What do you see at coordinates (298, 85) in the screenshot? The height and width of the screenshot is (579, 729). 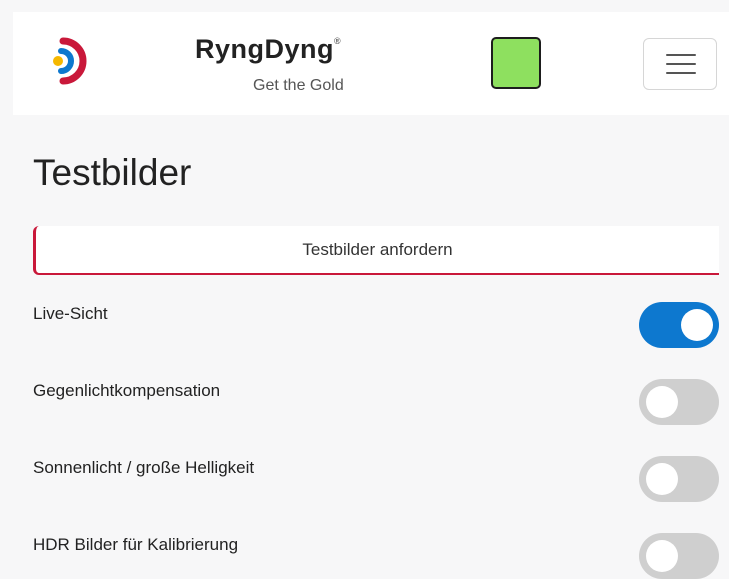 I see `brand-tagline: Get the Gold` at bounding box center [298, 85].